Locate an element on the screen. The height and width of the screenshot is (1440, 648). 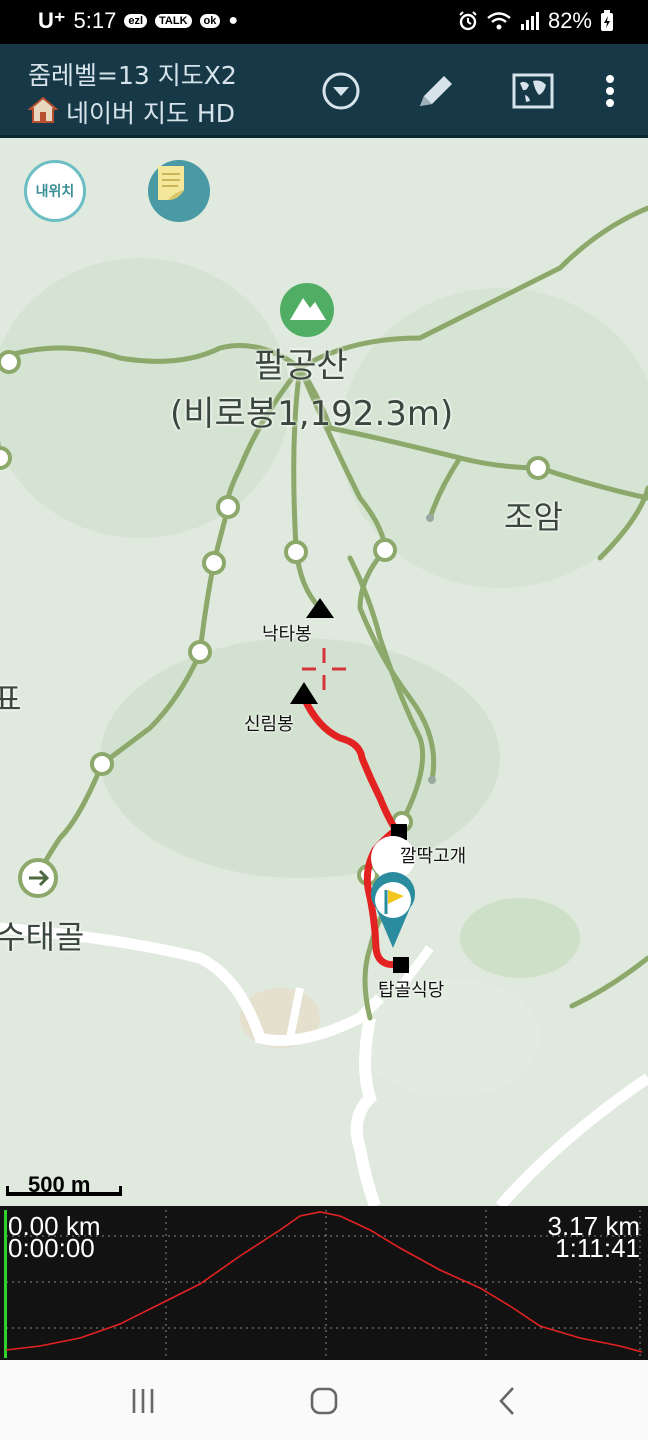
back-button is located at coordinates (507, 1401).